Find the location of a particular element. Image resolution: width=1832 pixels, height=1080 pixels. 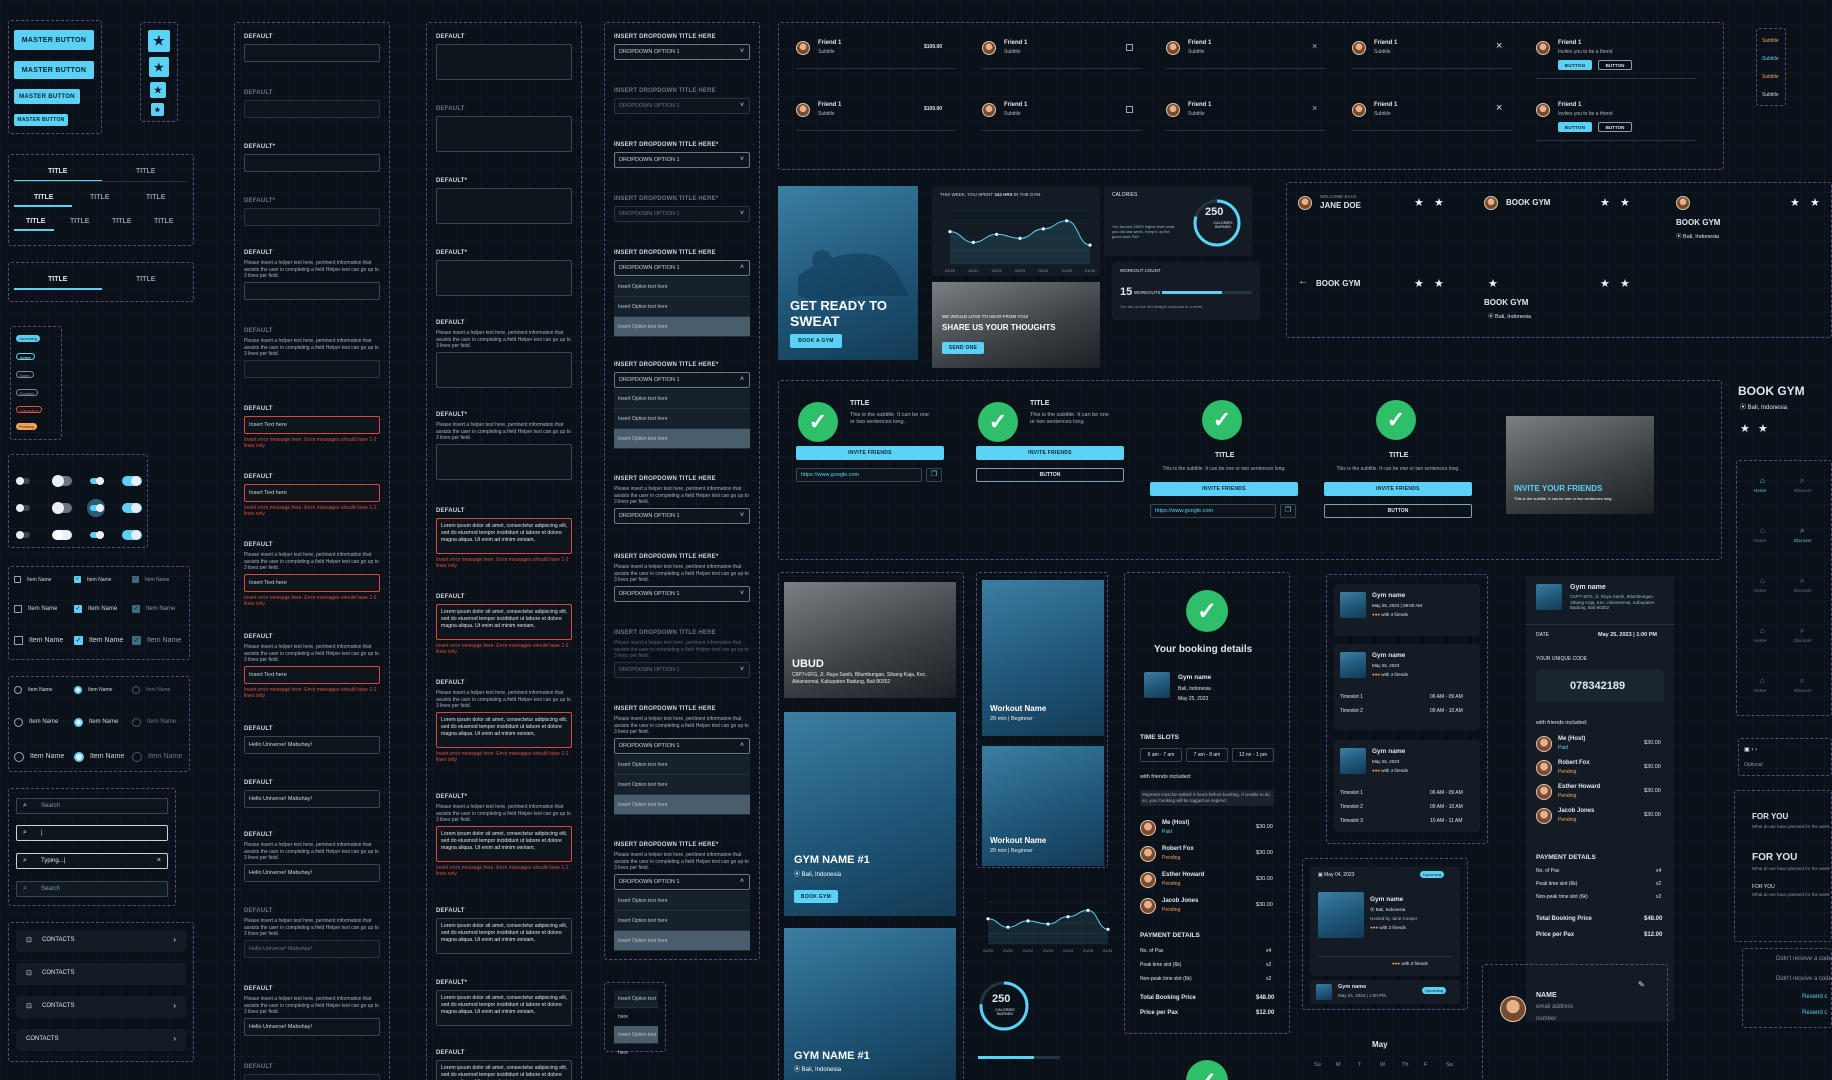

master-button-md: MASTER BUTTON is located at coordinates (47, 96).